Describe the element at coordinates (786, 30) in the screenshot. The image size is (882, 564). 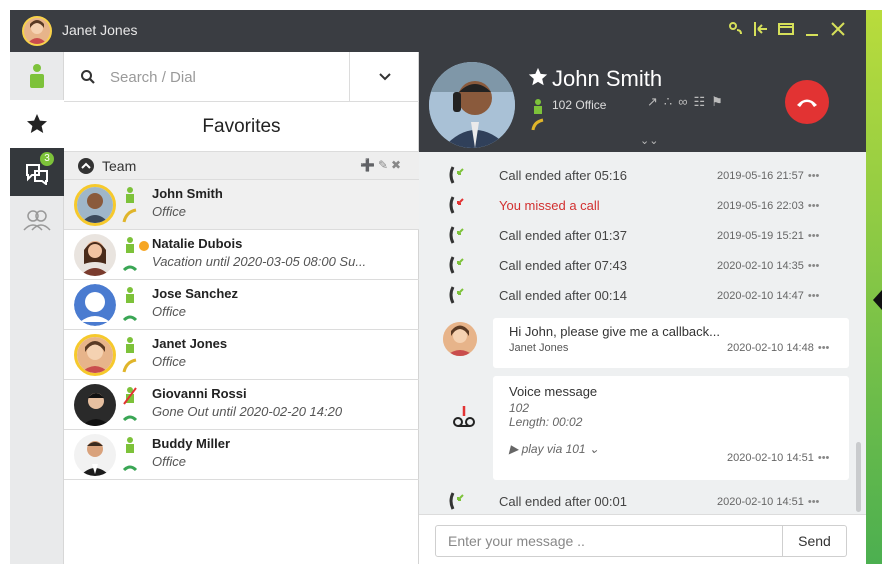
I see `restore-icon` at that location.